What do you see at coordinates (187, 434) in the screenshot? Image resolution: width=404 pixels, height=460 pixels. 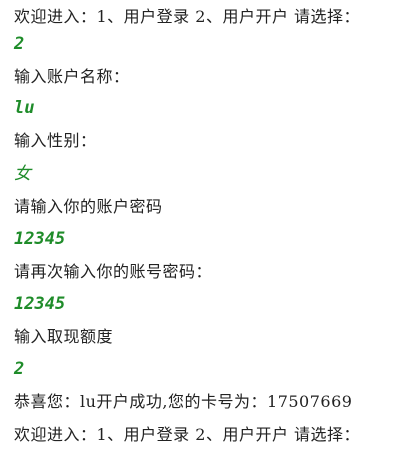 I see `menu-prompt-repeat-line: 欢迎进入：1、用户登录 2、用户开户 请选择：` at bounding box center [187, 434].